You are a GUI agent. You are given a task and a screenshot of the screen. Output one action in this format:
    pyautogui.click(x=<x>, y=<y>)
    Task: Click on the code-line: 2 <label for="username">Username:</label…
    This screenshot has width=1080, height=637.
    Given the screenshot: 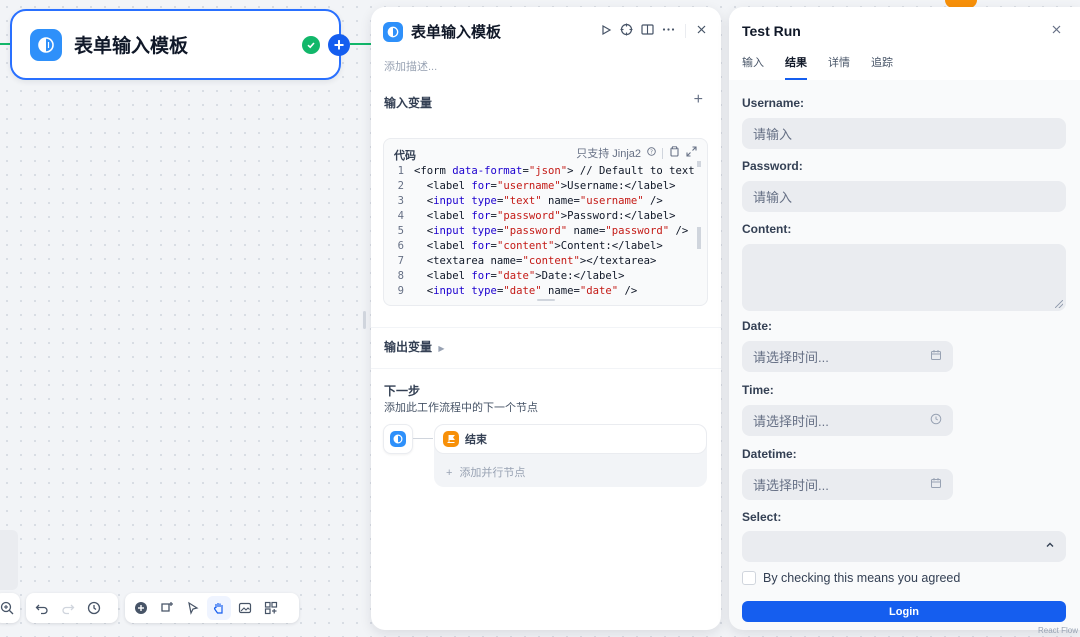 What is the action you would take?
    pyautogui.click(x=539, y=186)
    